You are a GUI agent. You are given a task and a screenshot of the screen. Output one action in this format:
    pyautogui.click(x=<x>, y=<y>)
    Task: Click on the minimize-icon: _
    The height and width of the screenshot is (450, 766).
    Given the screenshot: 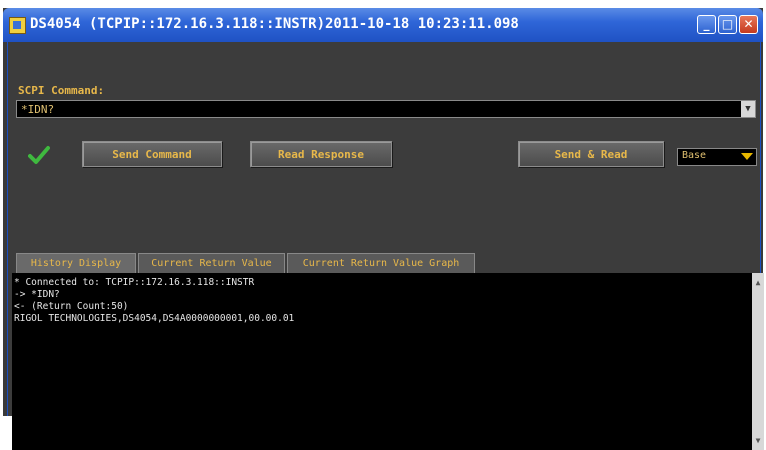 What is the action you would take?
    pyautogui.click(x=706, y=24)
    